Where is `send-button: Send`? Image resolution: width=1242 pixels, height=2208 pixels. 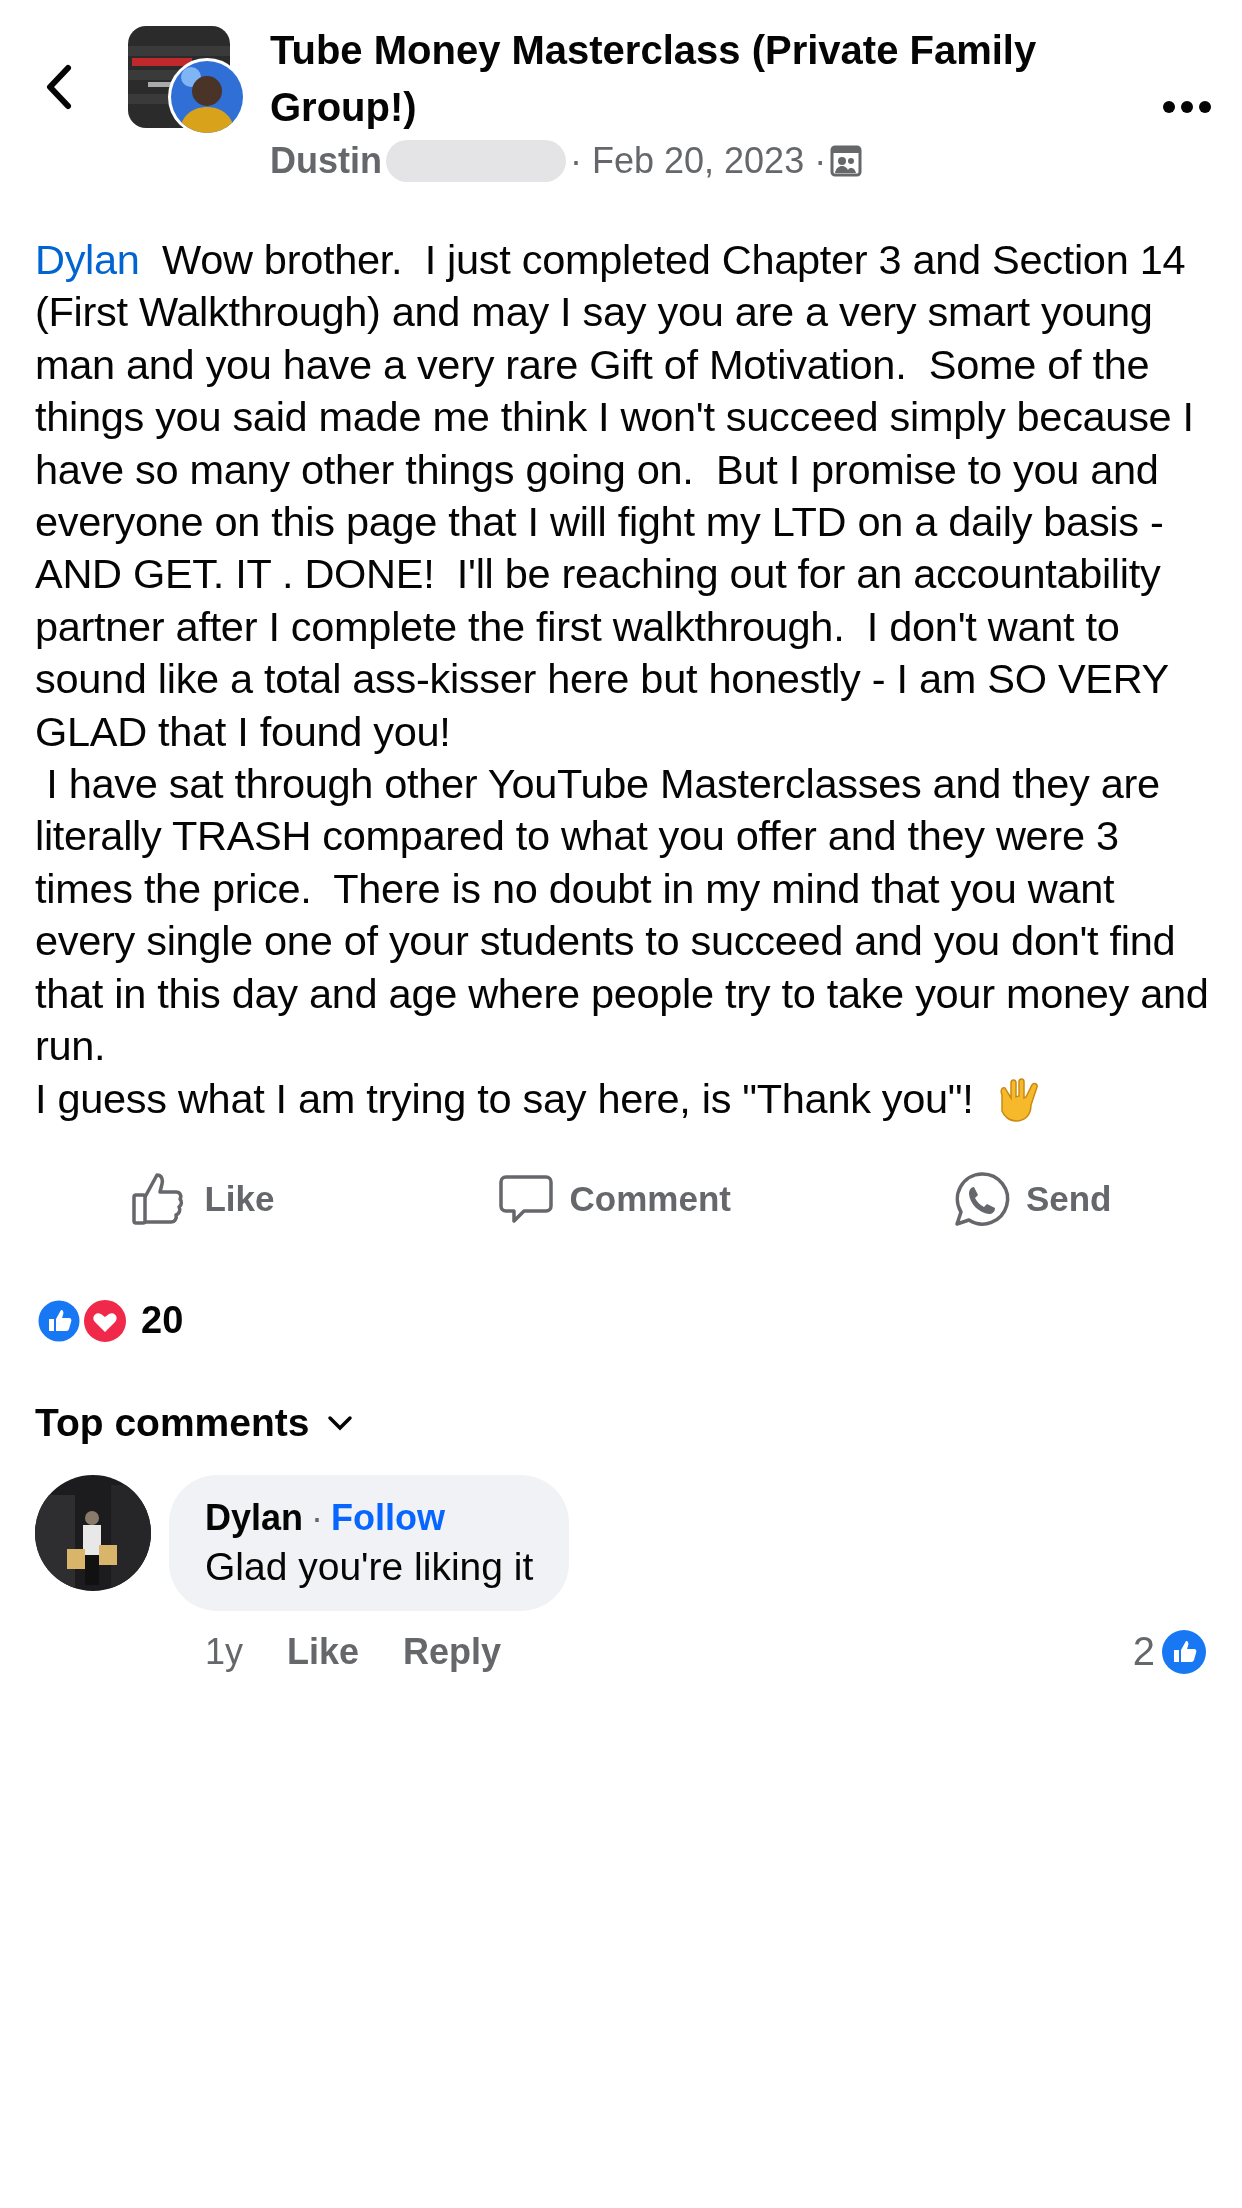
send-button: Send is located at coordinates (1031, 1198).